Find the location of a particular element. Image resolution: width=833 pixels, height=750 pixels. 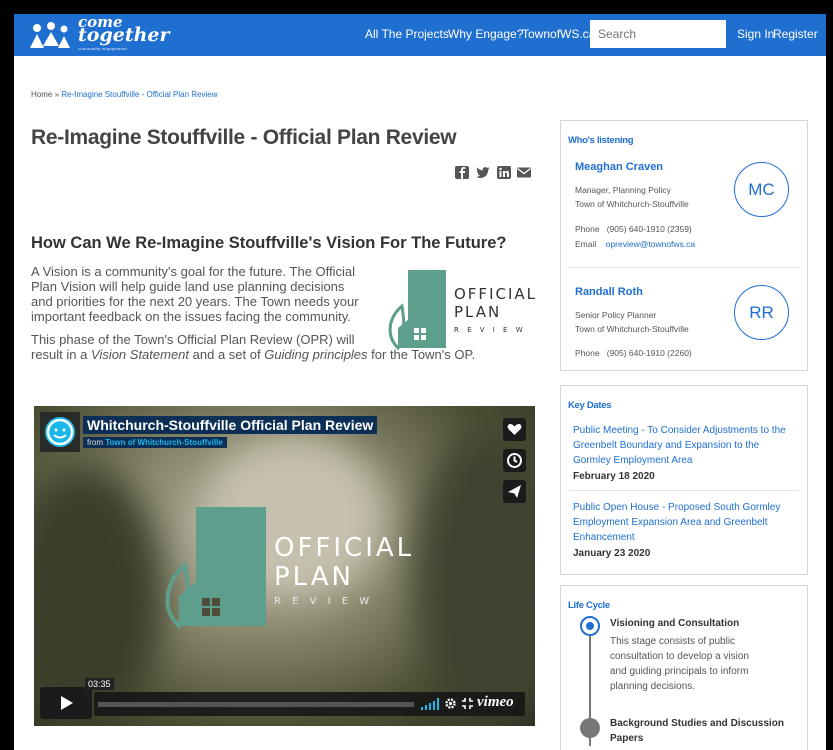

like-button is located at coordinates (514, 429).